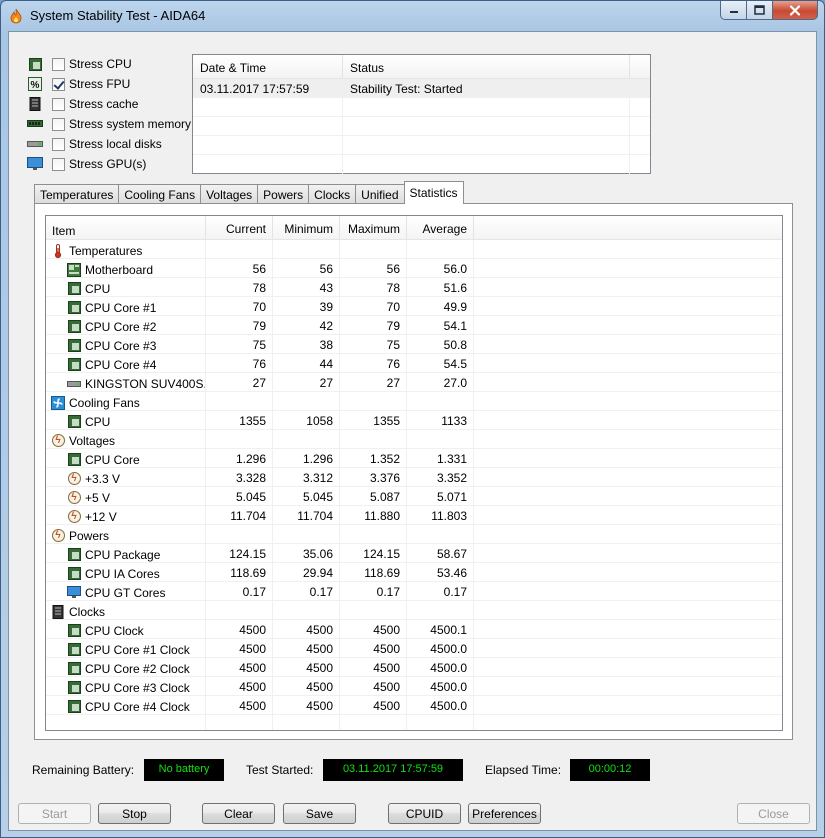  I want to click on motherboard-icon, so click(74, 269).